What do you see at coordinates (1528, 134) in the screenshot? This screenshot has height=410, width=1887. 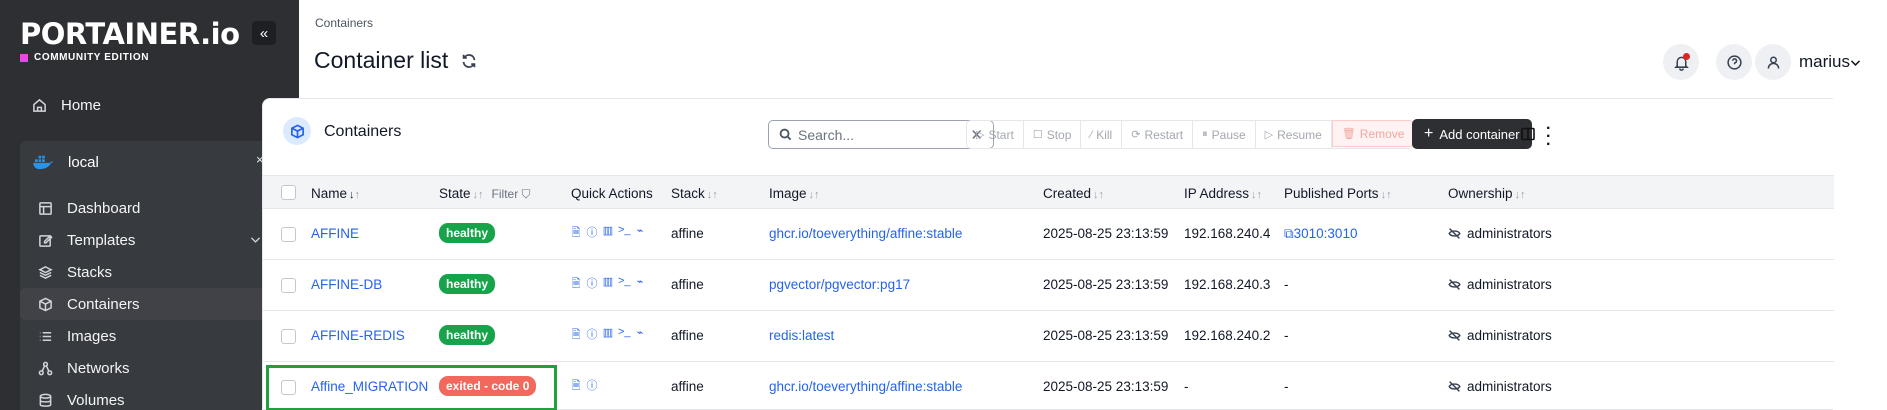 I see `columns-icon` at bounding box center [1528, 134].